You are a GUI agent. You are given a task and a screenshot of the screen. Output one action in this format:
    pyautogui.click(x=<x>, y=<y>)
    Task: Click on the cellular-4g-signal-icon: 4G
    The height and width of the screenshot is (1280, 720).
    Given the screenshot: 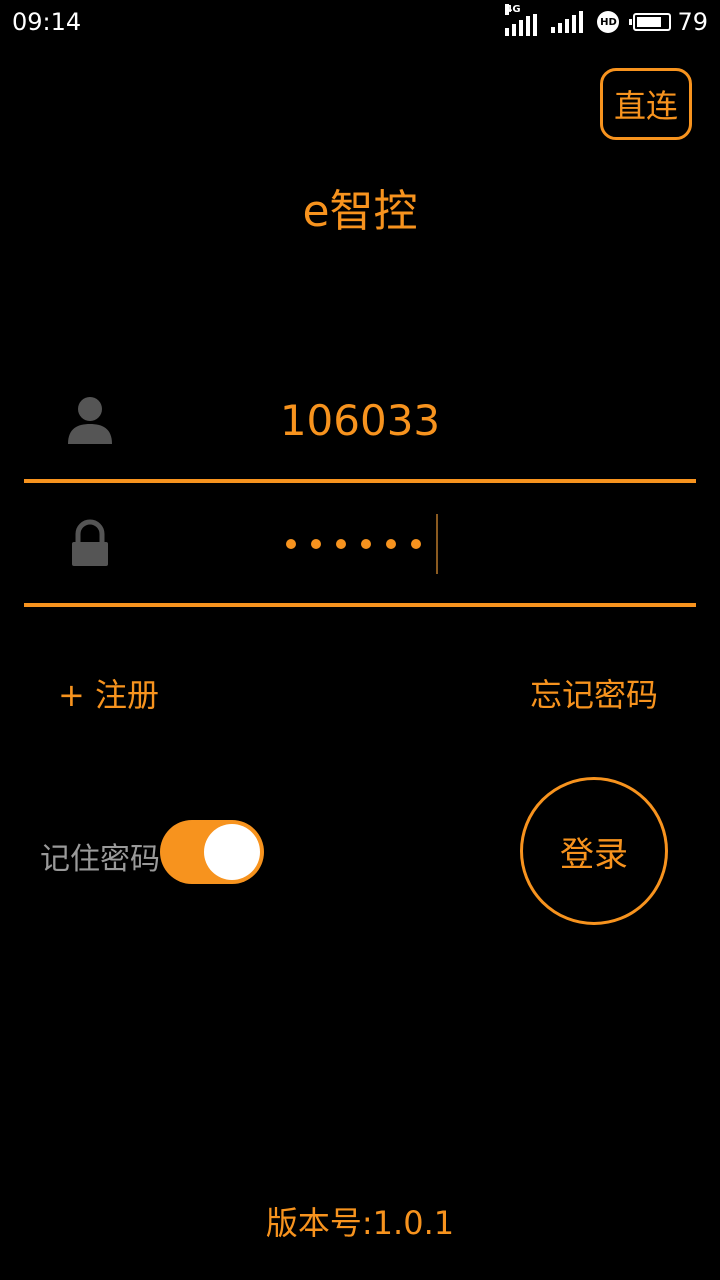 What is the action you would take?
    pyautogui.click(x=521, y=20)
    